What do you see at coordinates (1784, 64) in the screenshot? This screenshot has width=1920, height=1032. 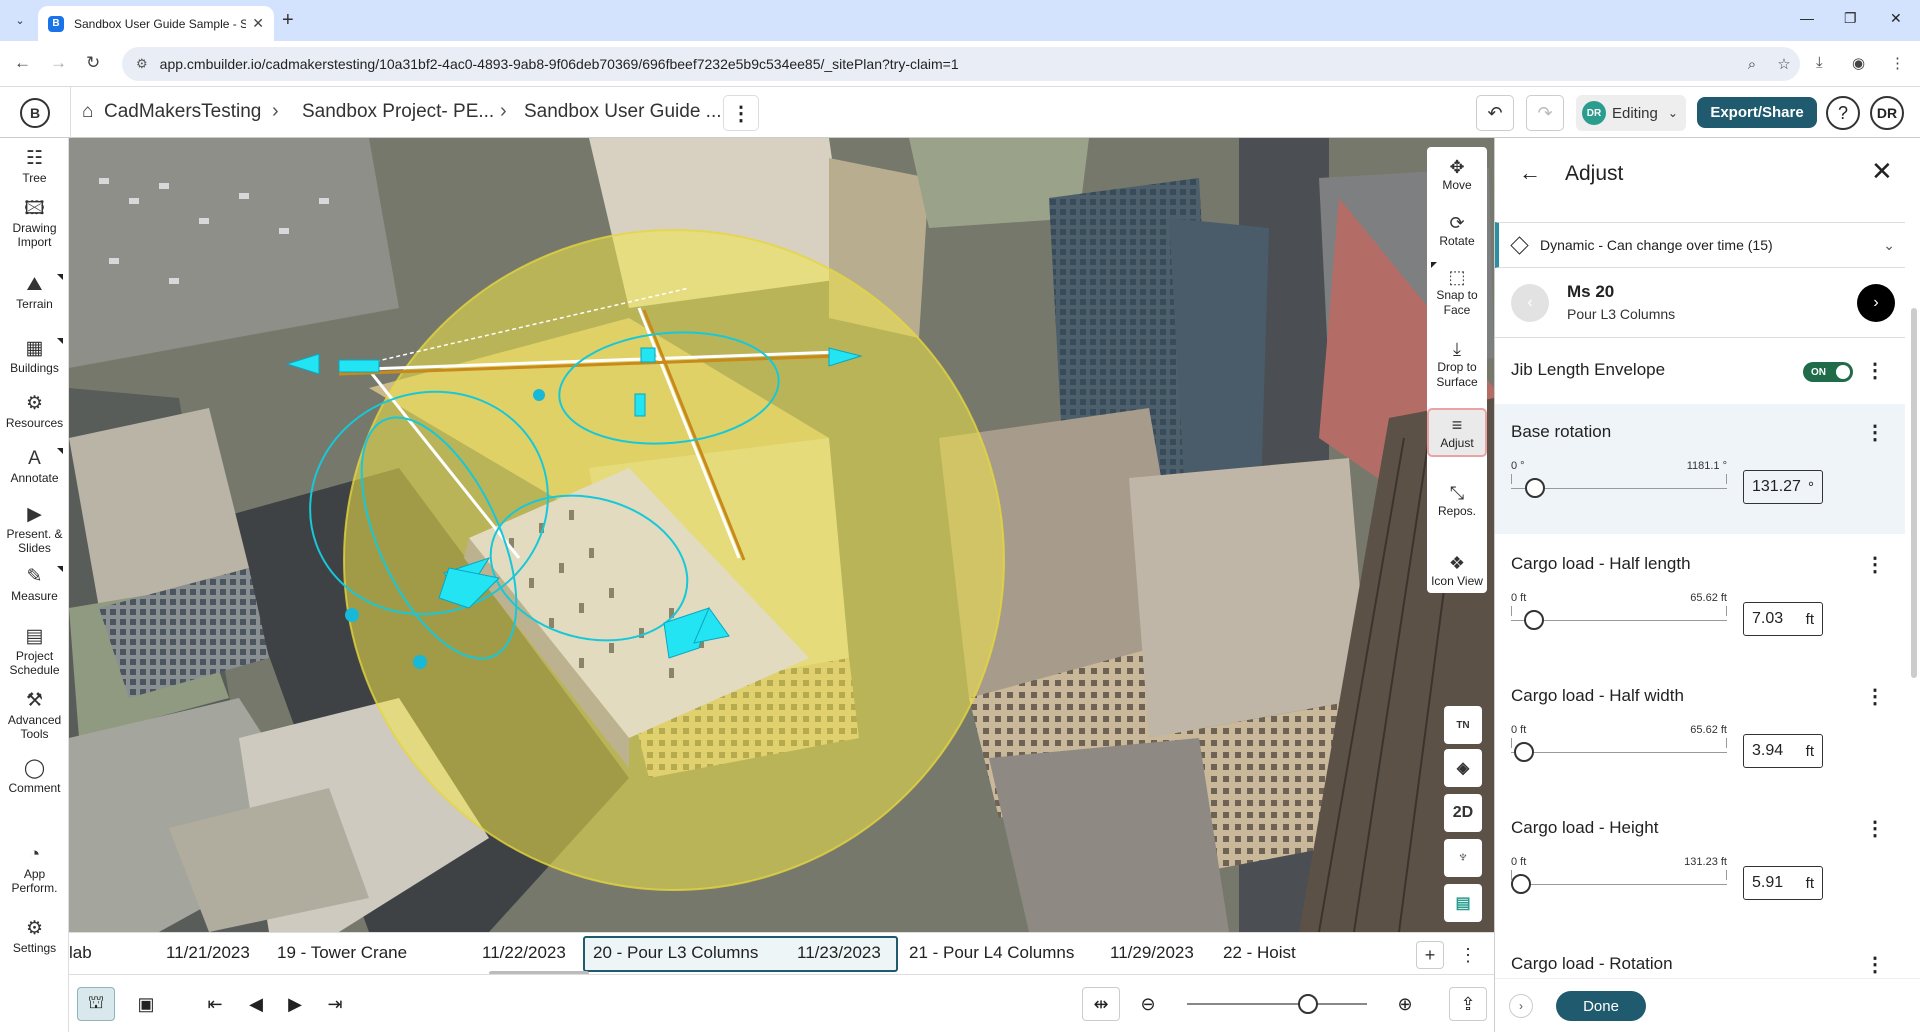 I see `bookmark-star-icon: ☆` at bounding box center [1784, 64].